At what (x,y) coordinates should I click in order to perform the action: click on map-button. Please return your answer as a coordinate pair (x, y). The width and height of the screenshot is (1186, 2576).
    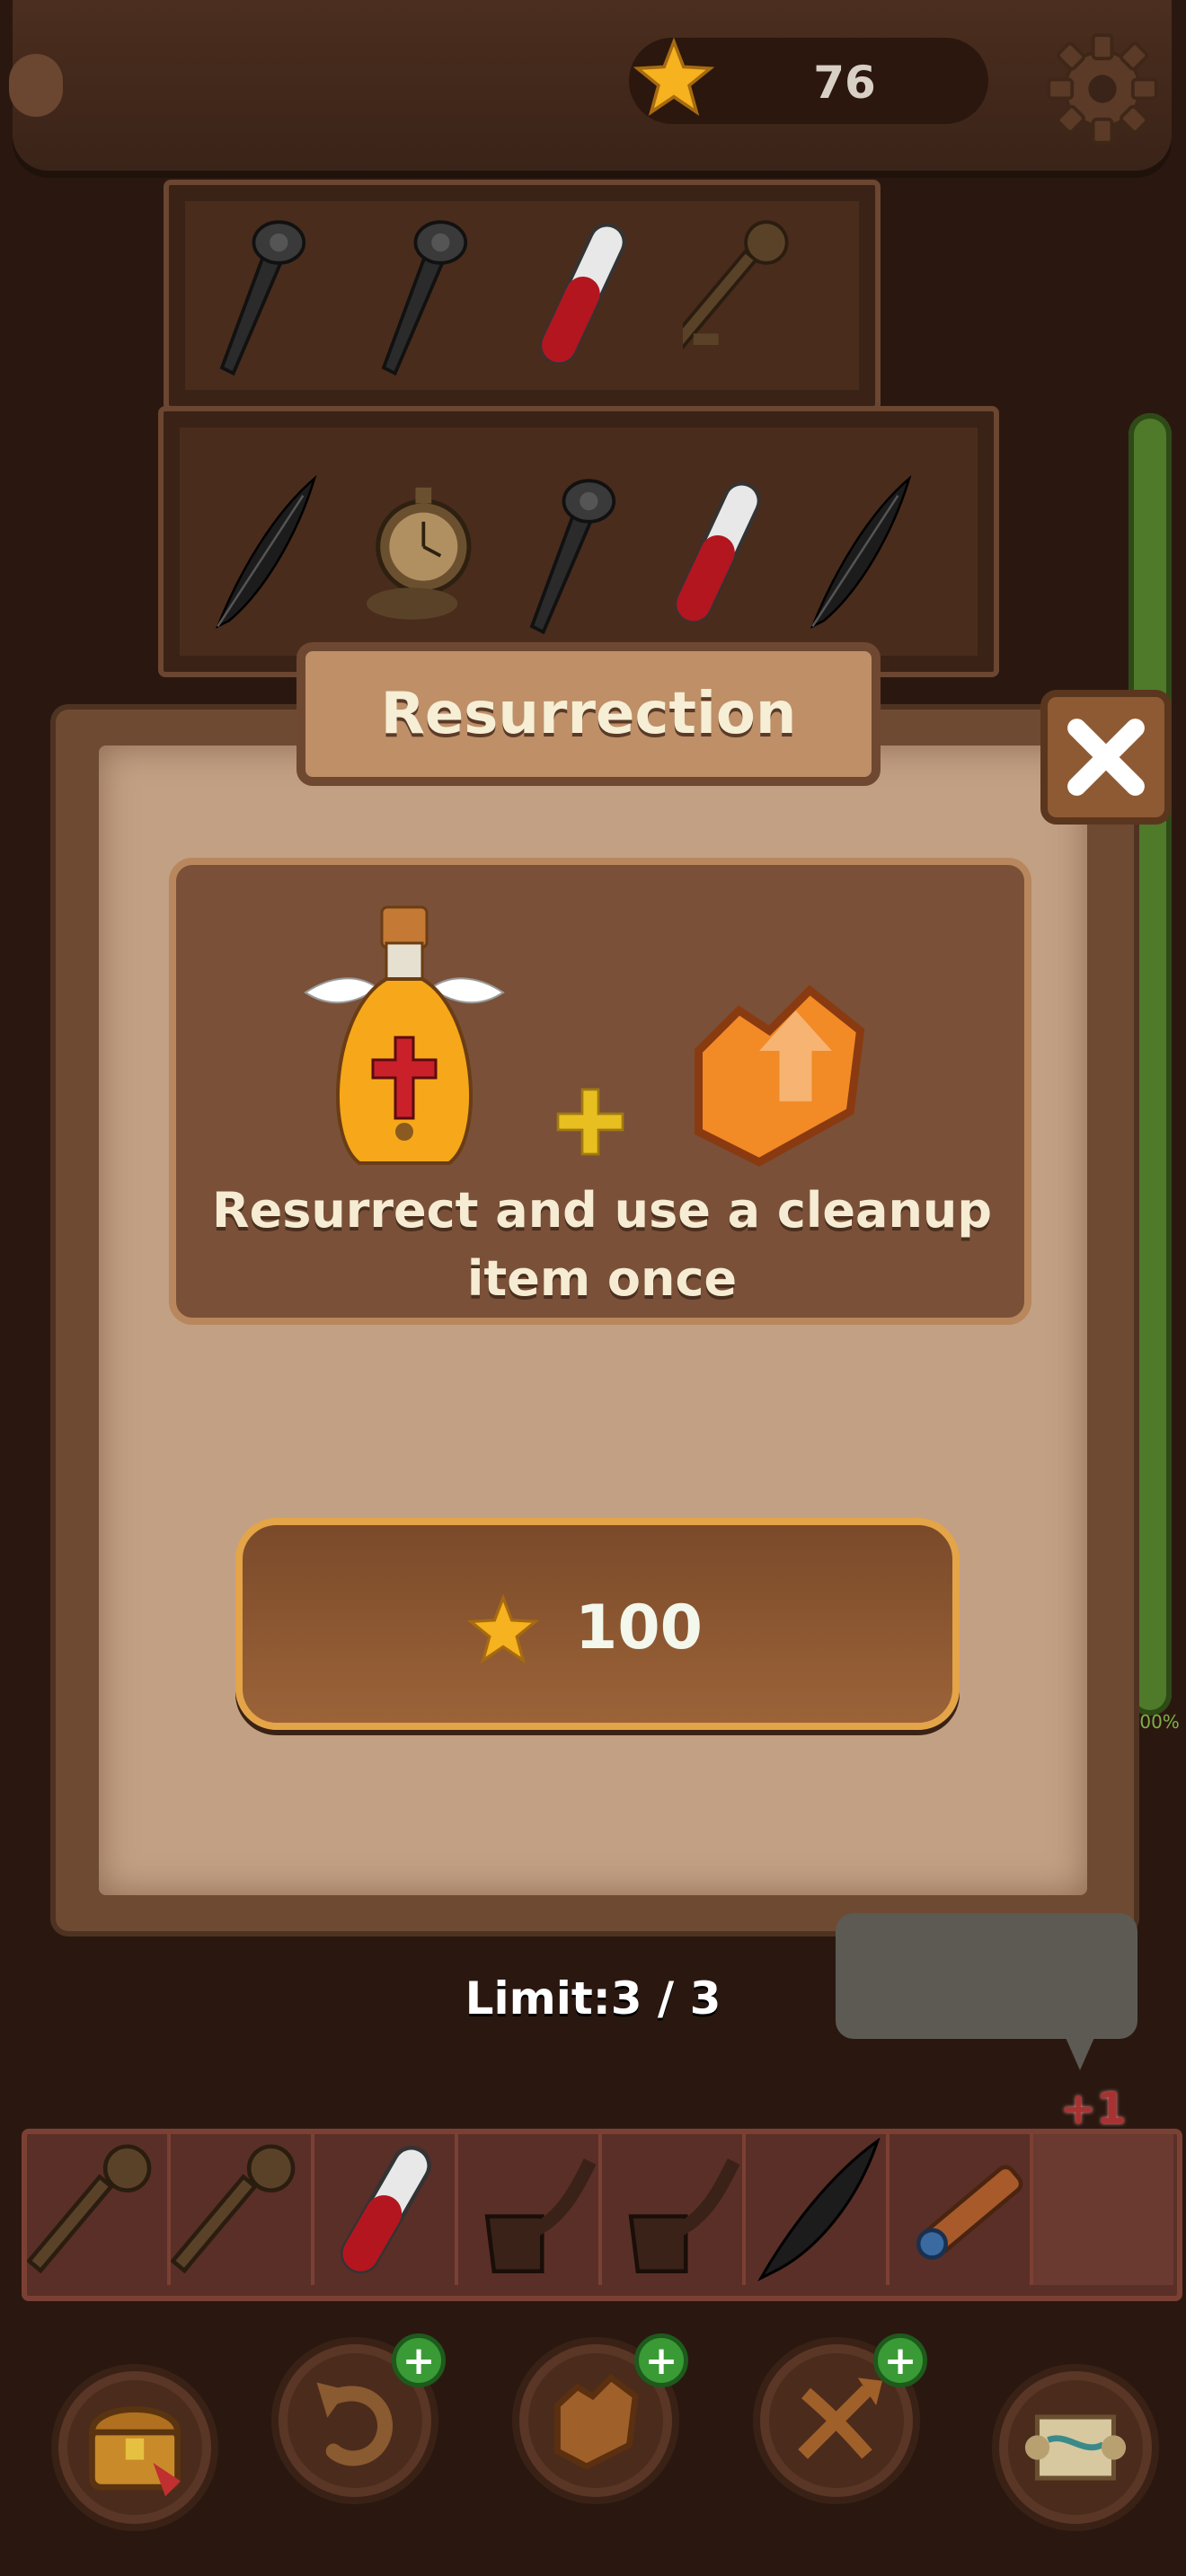
    Looking at the image, I should click on (1075, 2447).